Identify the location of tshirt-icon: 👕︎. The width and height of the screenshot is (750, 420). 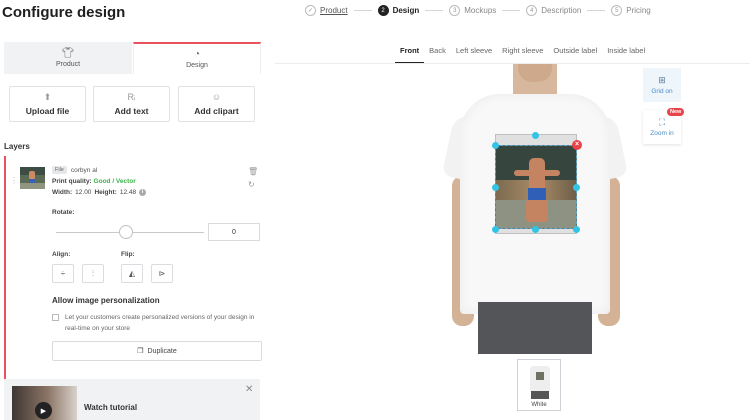
(68, 53).